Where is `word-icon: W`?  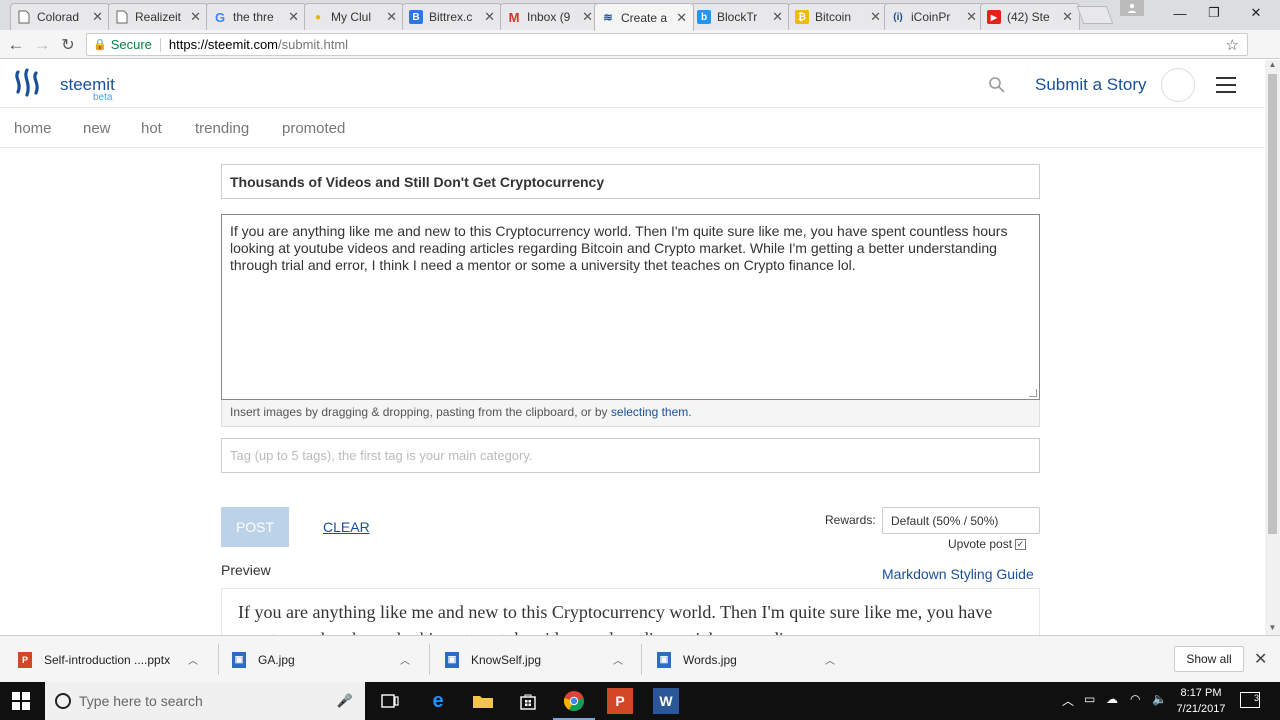 word-icon: W is located at coordinates (666, 701).